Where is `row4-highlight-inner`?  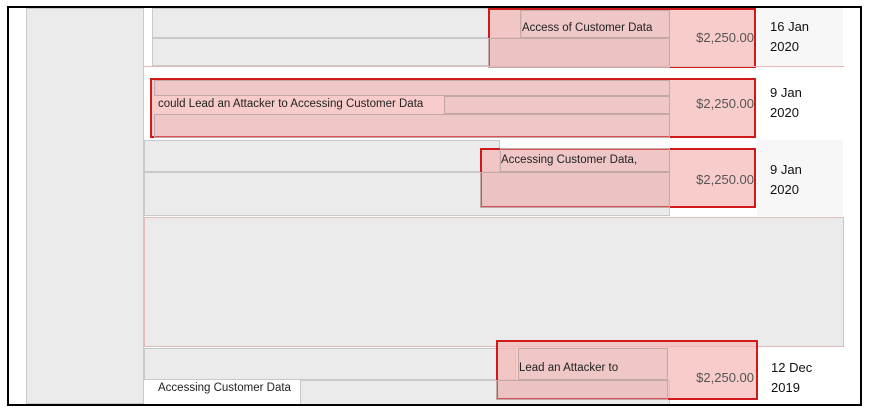
row4-highlight-inner is located at coordinates (582, 390).